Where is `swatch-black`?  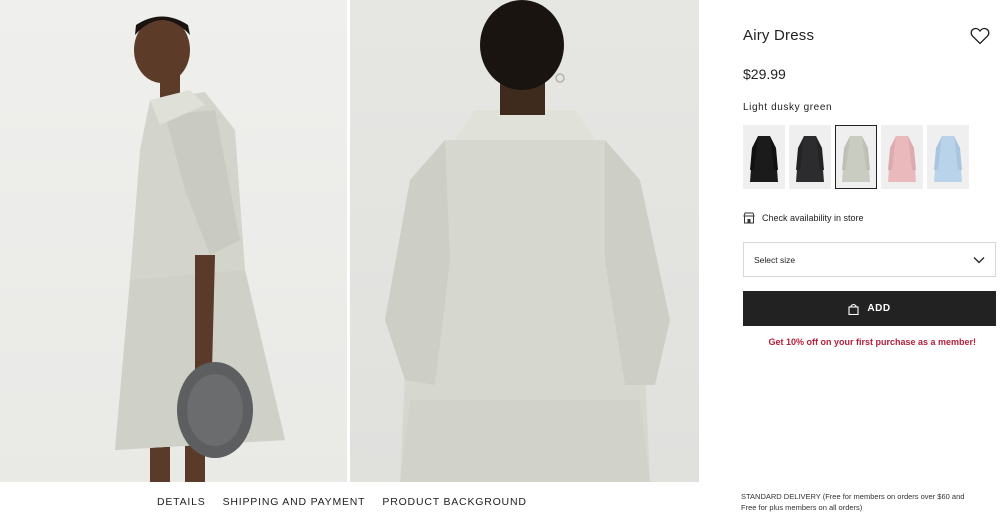
swatch-black is located at coordinates (764, 157).